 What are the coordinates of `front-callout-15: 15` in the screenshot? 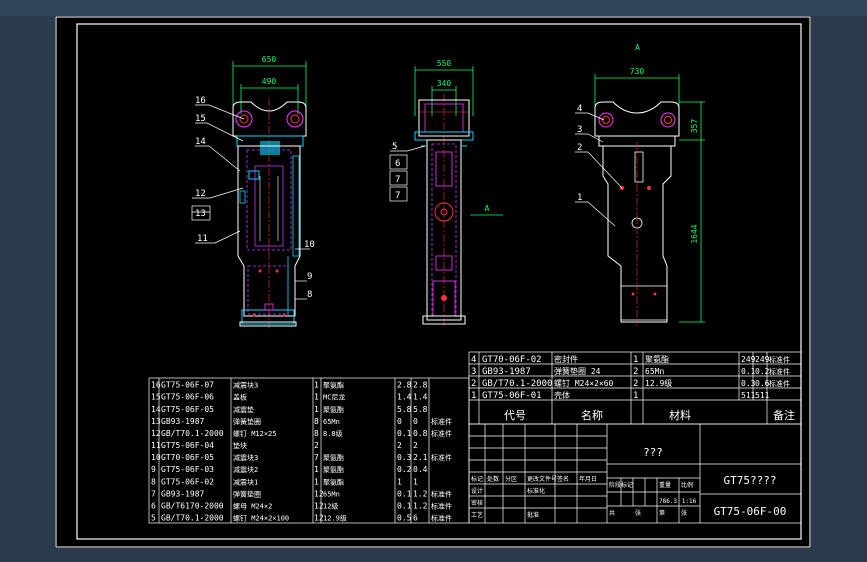 It's located at (200, 119).